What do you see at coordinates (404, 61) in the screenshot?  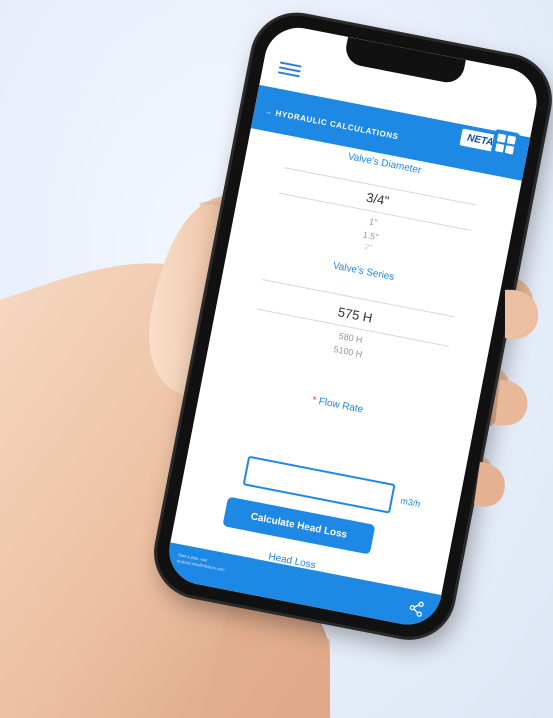 I see `phone-notch` at bounding box center [404, 61].